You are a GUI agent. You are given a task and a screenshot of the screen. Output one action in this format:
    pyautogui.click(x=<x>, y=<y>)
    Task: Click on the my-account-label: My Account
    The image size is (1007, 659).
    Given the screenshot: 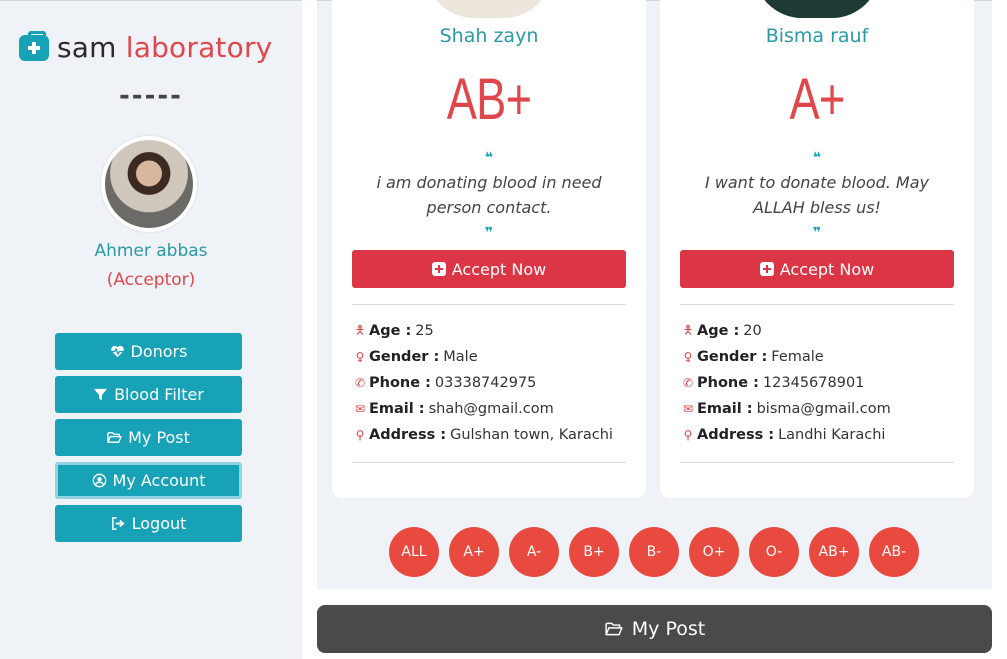 What is the action you would take?
    pyautogui.click(x=159, y=480)
    